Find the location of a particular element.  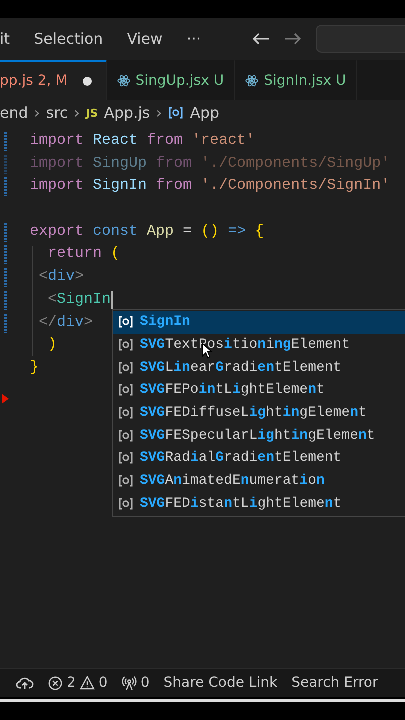

status-bar-item: Share Code Link is located at coordinates (221, 683).